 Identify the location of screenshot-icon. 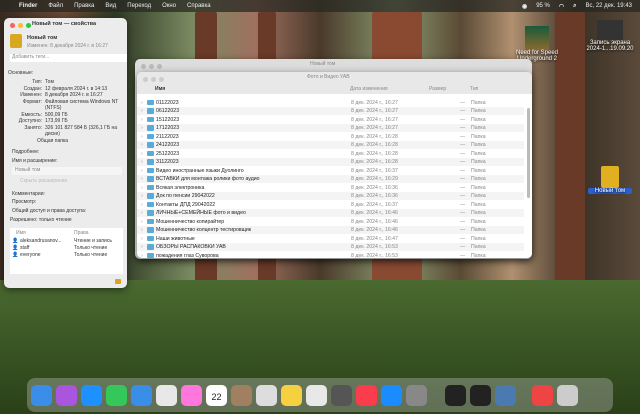
(341, 395).